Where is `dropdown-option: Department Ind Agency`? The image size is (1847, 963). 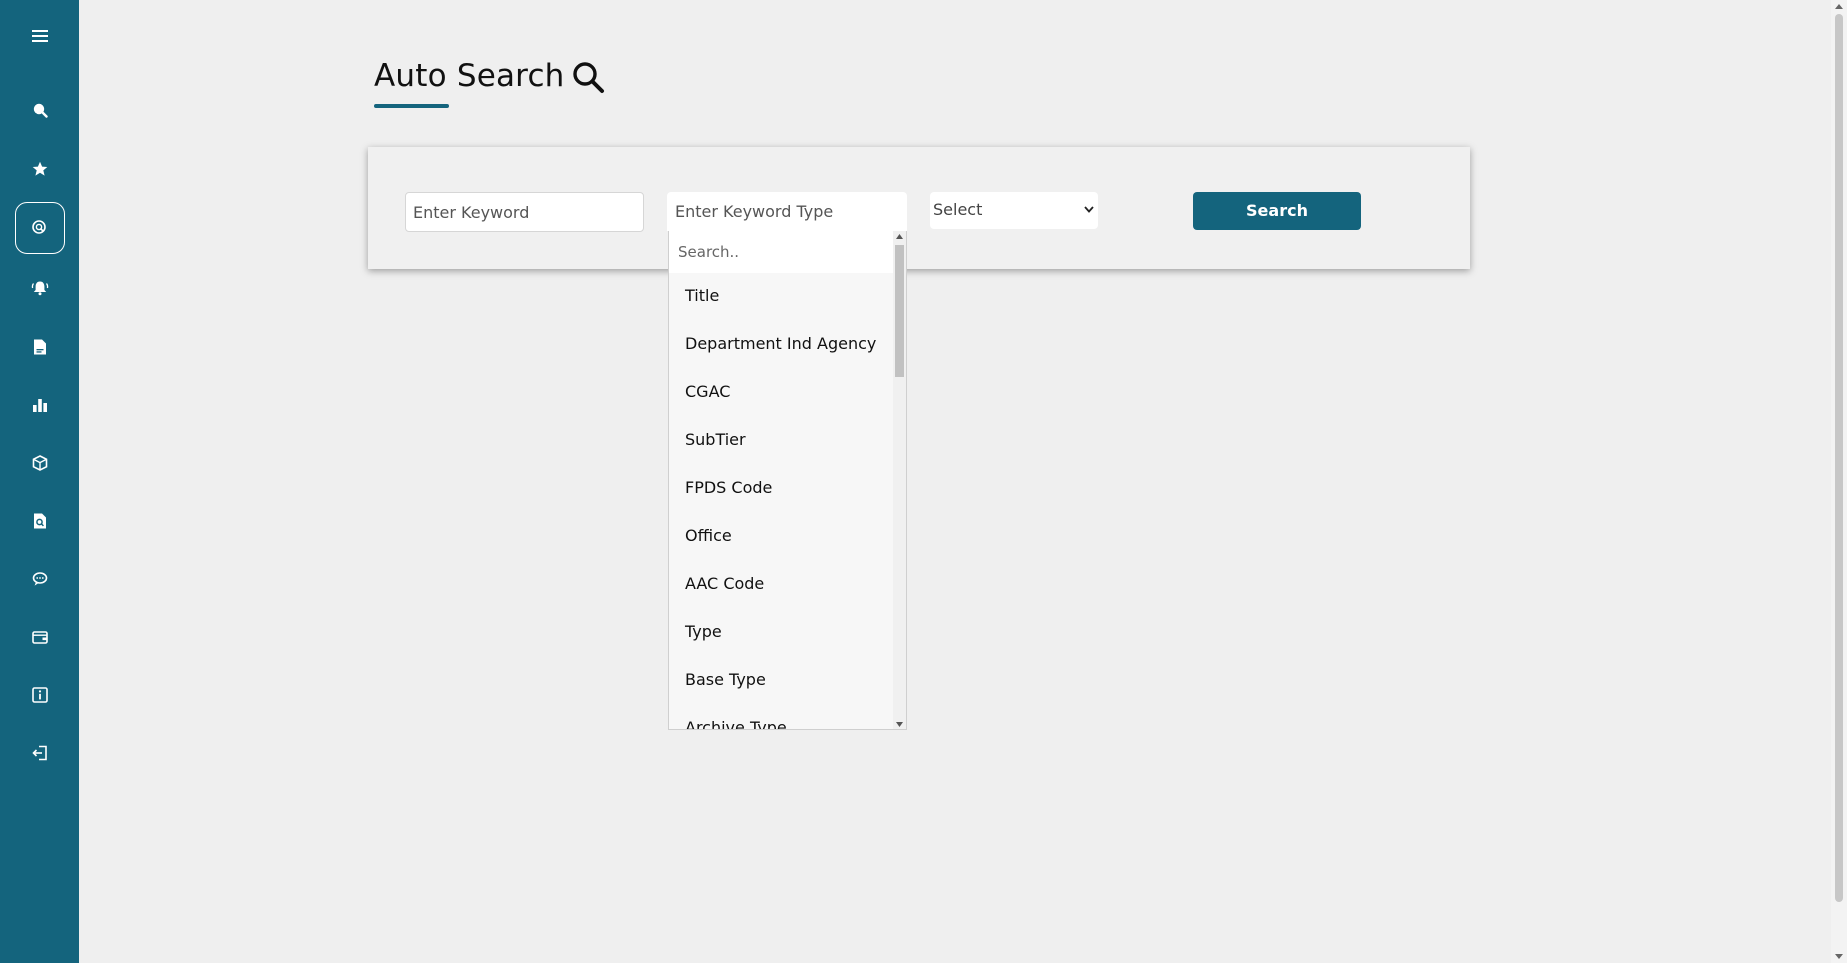 dropdown-option: Department Ind Agency is located at coordinates (781, 345).